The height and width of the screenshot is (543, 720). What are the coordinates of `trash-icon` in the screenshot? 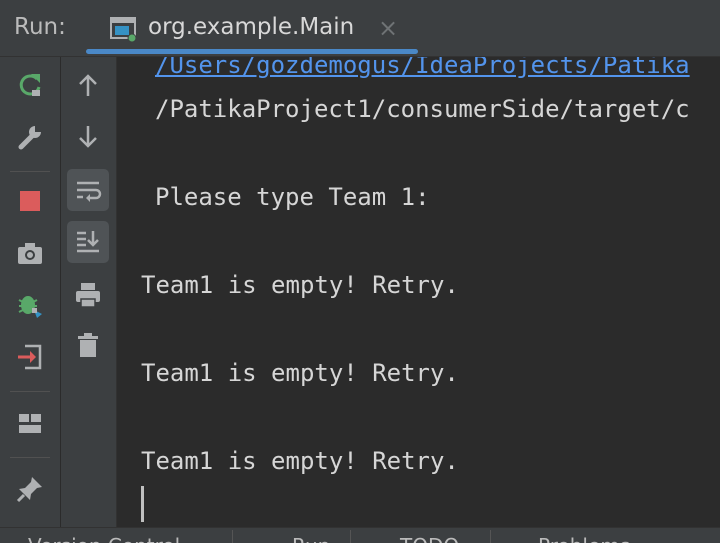 It's located at (88, 345).